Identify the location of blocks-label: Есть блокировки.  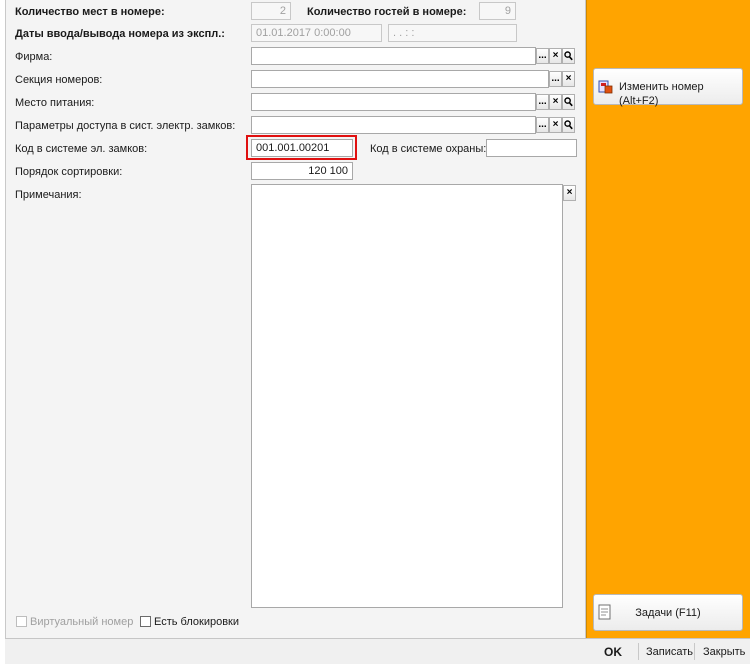
(196, 622).